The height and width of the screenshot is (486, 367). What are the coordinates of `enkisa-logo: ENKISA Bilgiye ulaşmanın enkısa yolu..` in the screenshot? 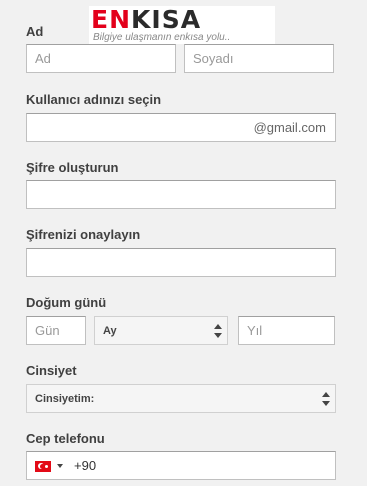 It's located at (182, 25).